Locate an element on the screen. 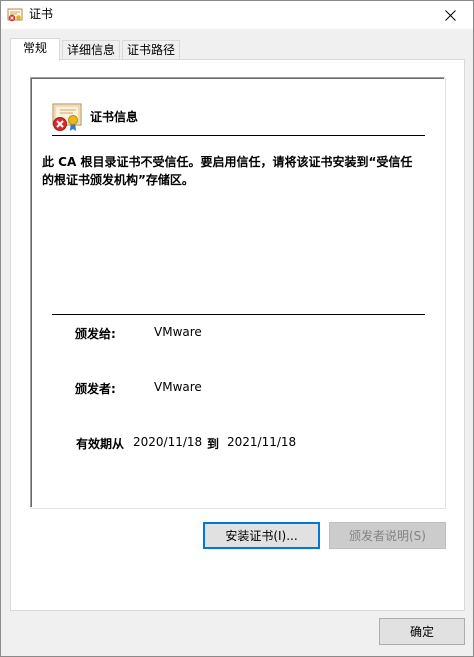 The image size is (474, 657). tab-general: 常规 is located at coordinates (35, 49).